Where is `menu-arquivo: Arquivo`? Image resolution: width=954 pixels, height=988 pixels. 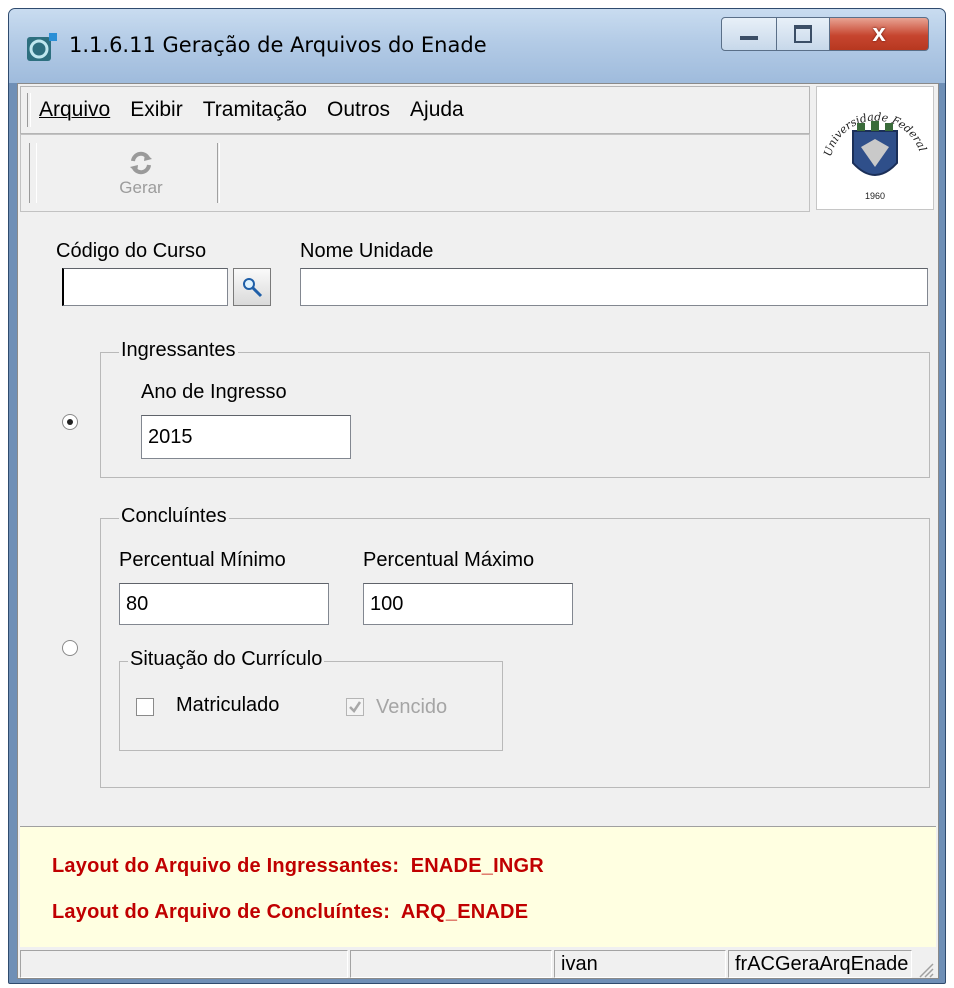 menu-arquivo: Arquivo is located at coordinates (74, 110).